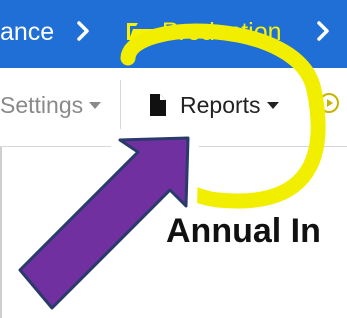 This screenshot has width=347, height=318. I want to click on content-divider, so click(1, 232).